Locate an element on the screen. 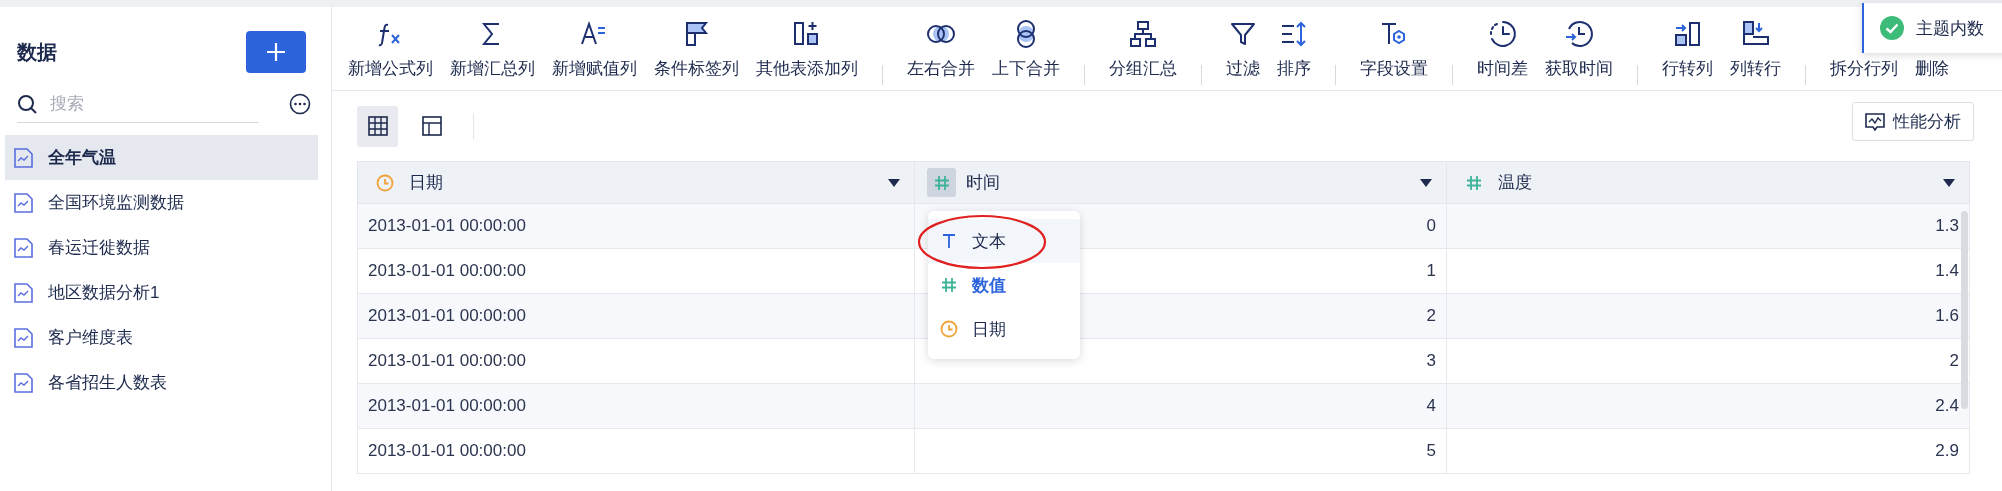 The height and width of the screenshot is (491, 2002). column-name: 温度 is located at coordinates (1515, 183).